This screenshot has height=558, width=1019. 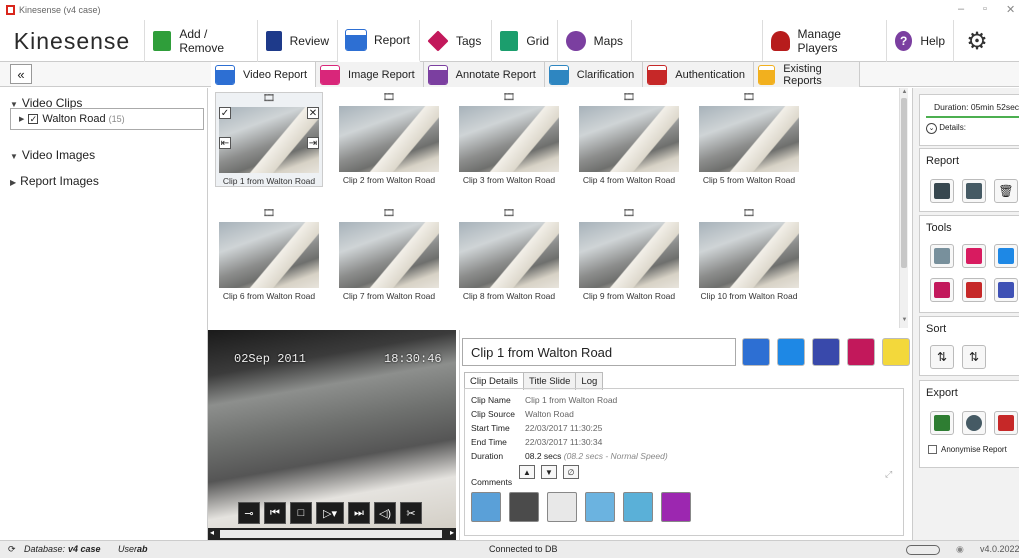 I want to click on thumb-clip-10: 🎞 Clip 10 from Walton Road, so click(x=749, y=254).